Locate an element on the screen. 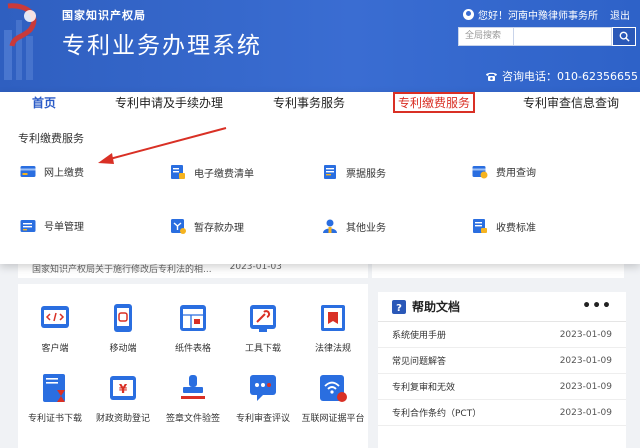  tool-download: 工具下载 is located at coordinates (263, 328).